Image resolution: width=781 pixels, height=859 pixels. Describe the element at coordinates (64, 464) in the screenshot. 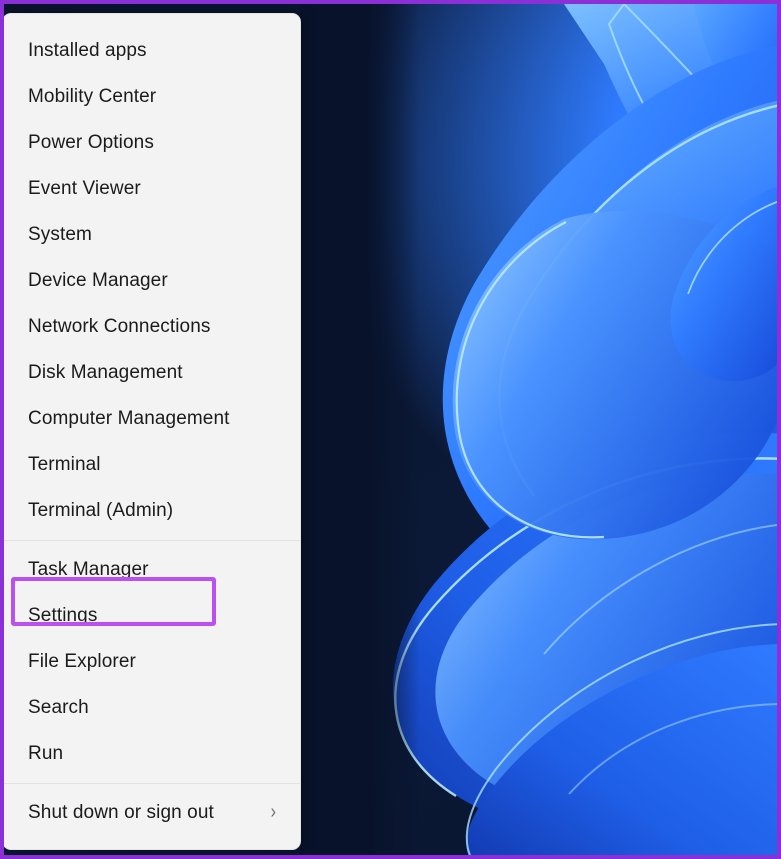

I see `menu-item-label: Terminal` at that location.